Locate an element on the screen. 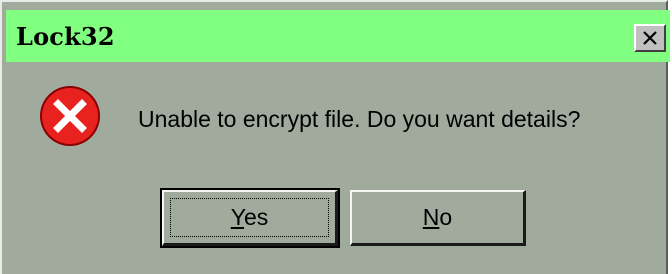 Image resolution: width=672 pixels, height=274 pixels. error-icon is located at coordinates (70, 116).